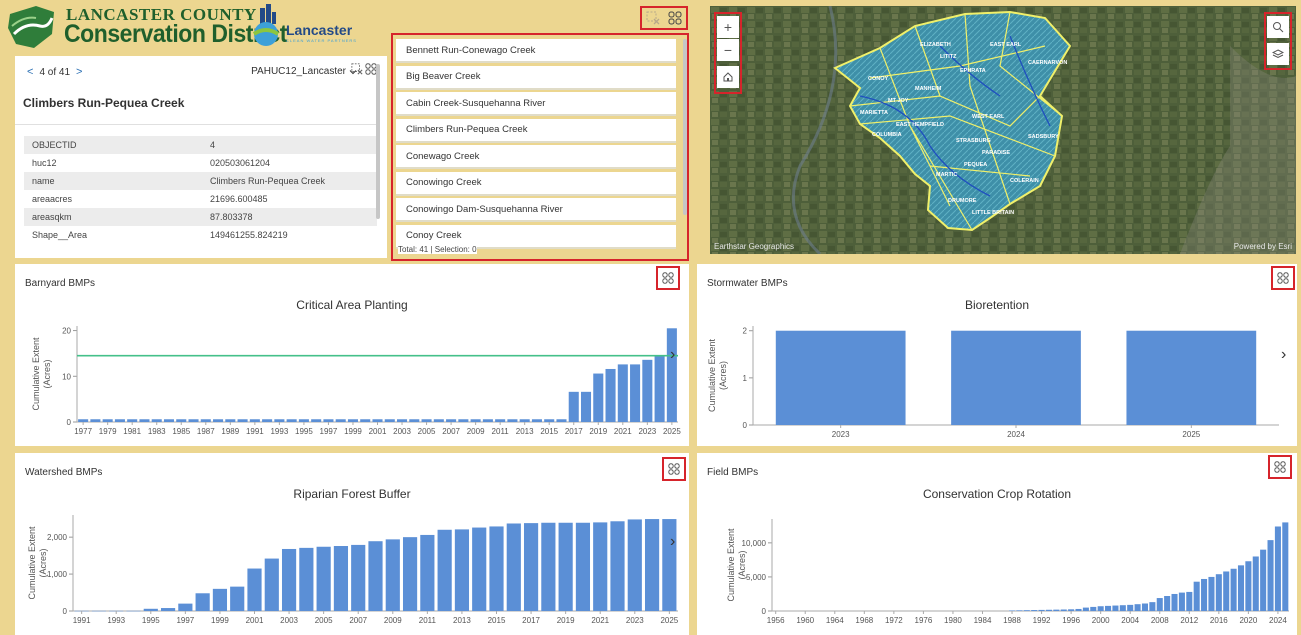 This screenshot has width=1301, height=635. Describe the element at coordinates (728, 77) in the screenshot. I see `home-button` at that location.